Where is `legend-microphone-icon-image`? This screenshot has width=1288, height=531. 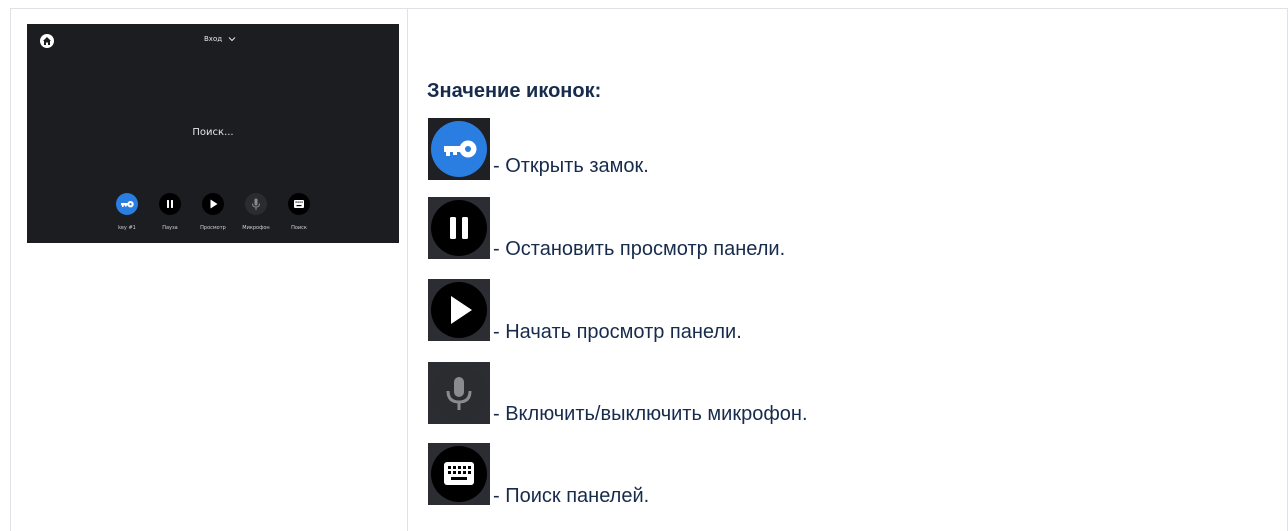
legend-microphone-icon-image is located at coordinates (459, 393).